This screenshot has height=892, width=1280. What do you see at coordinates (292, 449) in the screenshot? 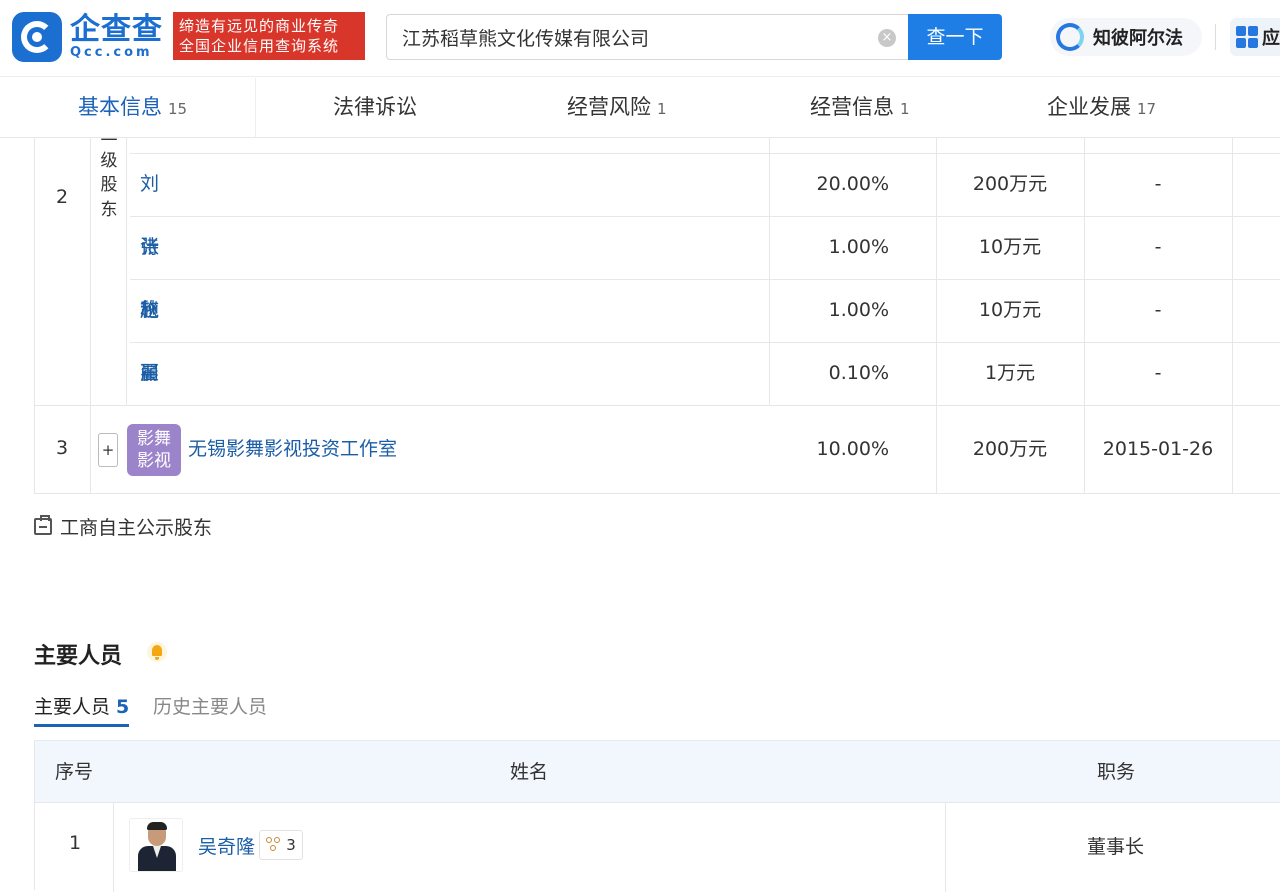
I see `shareholder-name-link: 无锡影舞影视投资工作室` at bounding box center [292, 449].